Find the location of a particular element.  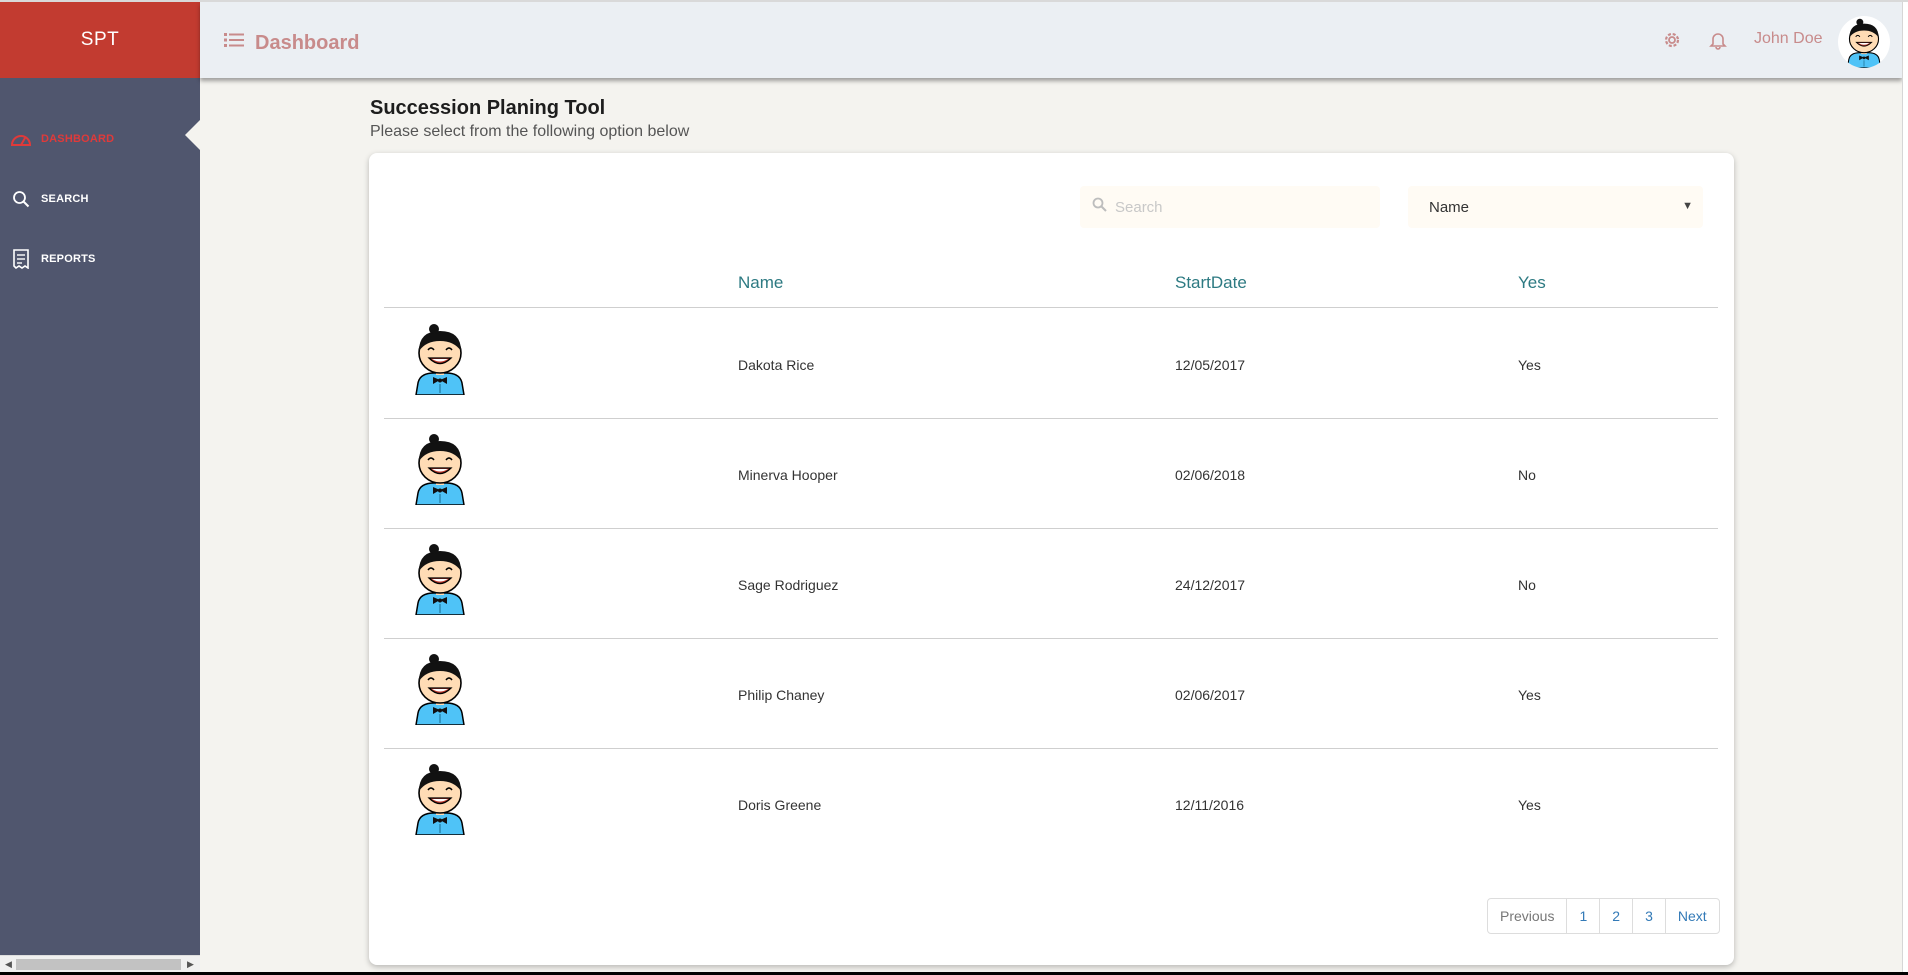

gauge-icon is located at coordinates (21, 139).